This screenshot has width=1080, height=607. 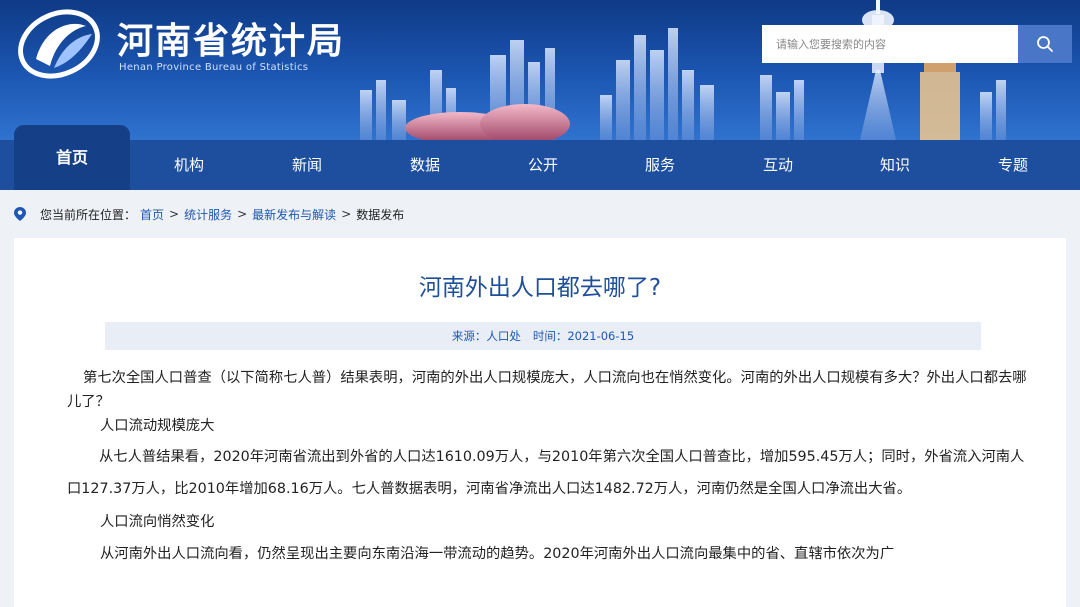 What do you see at coordinates (1013, 165) in the screenshot?
I see `nav-item-topics: 专题` at bounding box center [1013, 165].